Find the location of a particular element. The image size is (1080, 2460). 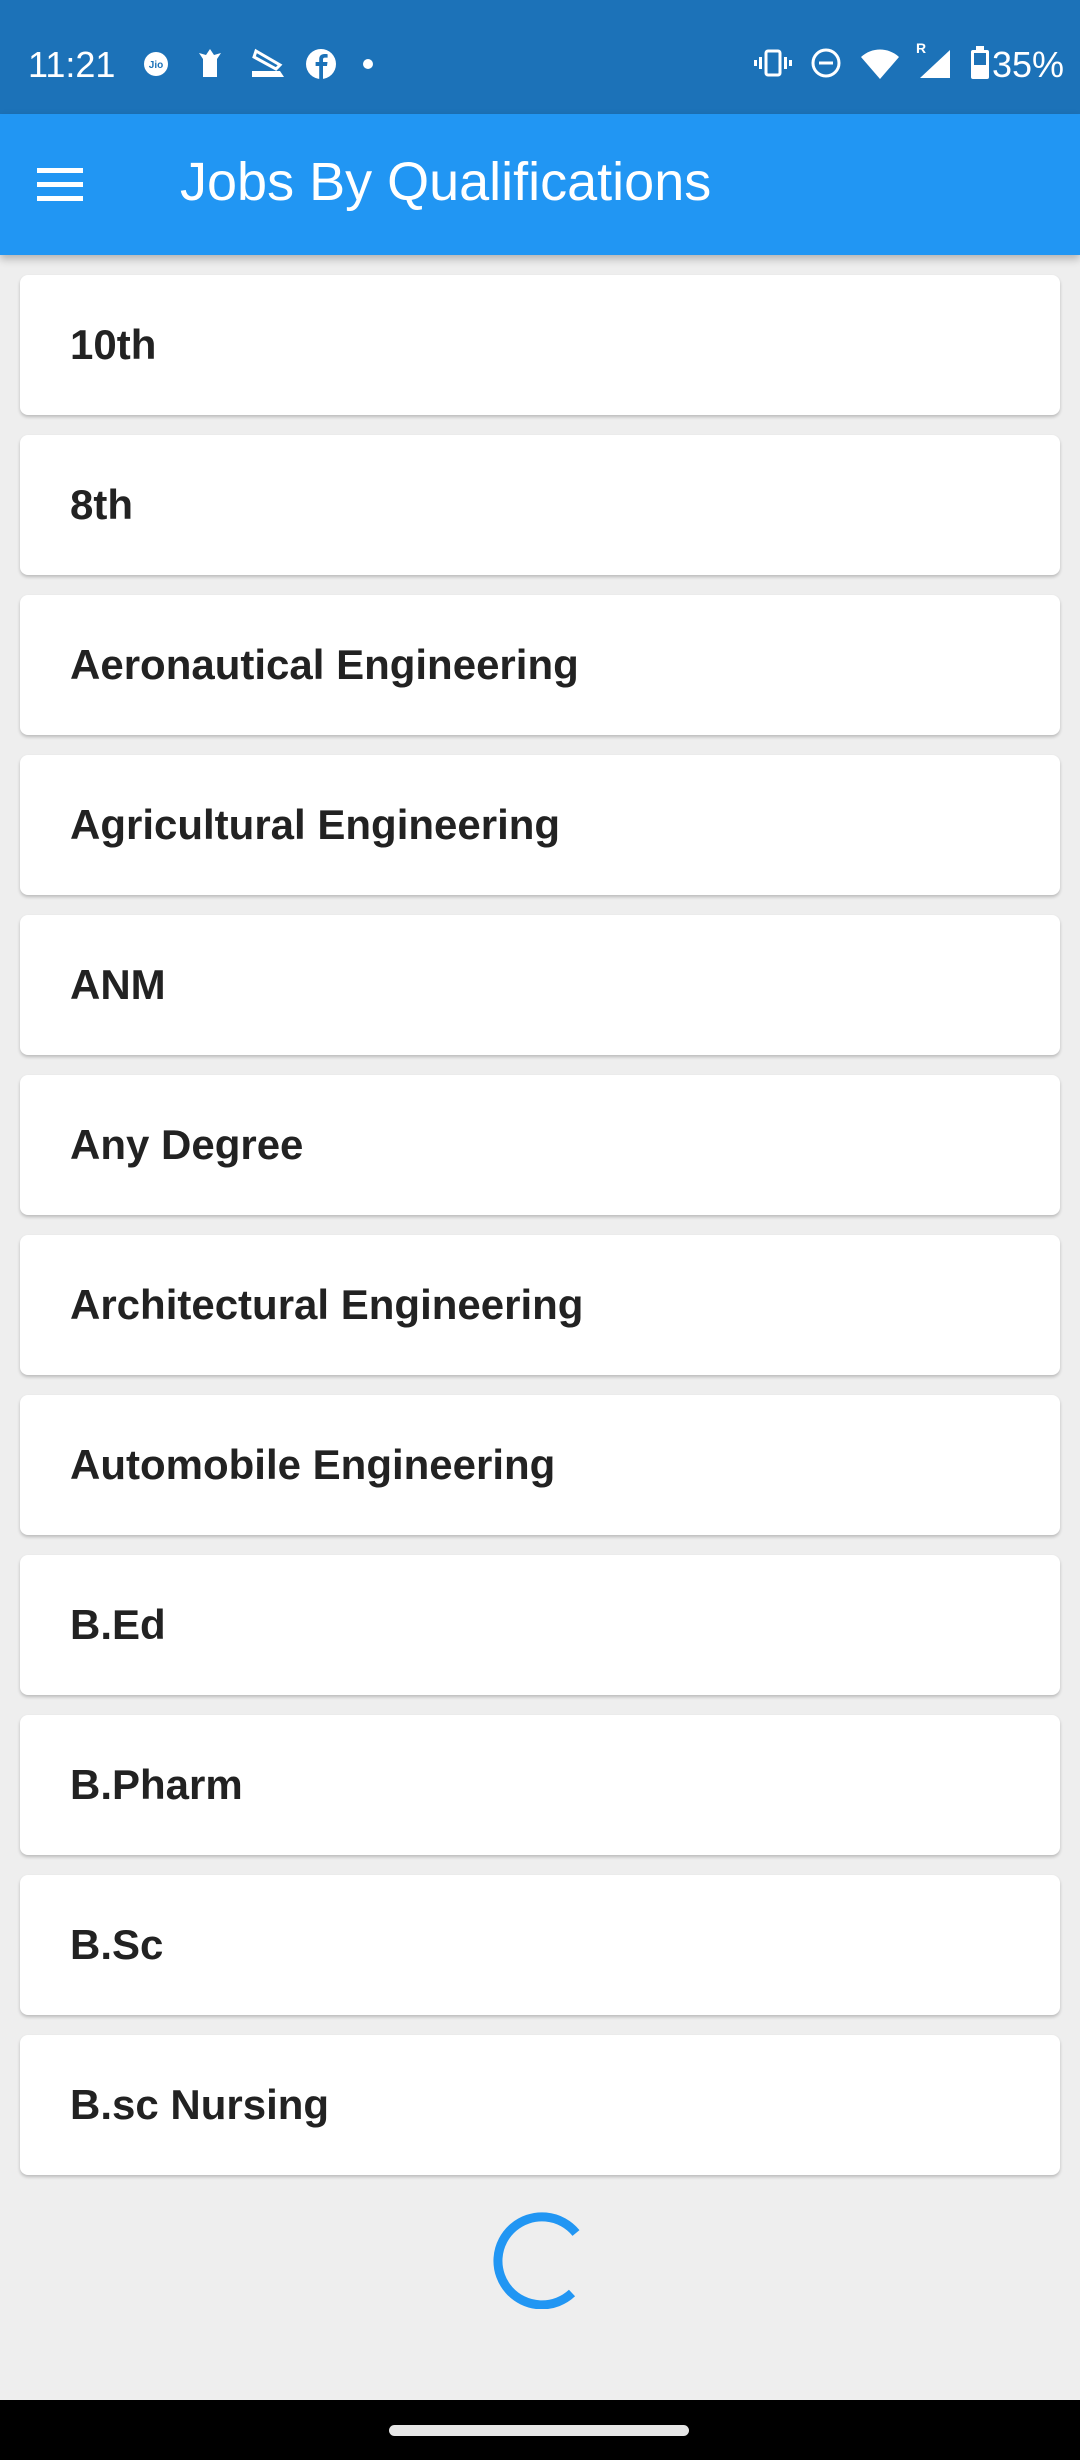

qualification-item-bpharm: B.Pharm is located at coordinates (540, 1785).